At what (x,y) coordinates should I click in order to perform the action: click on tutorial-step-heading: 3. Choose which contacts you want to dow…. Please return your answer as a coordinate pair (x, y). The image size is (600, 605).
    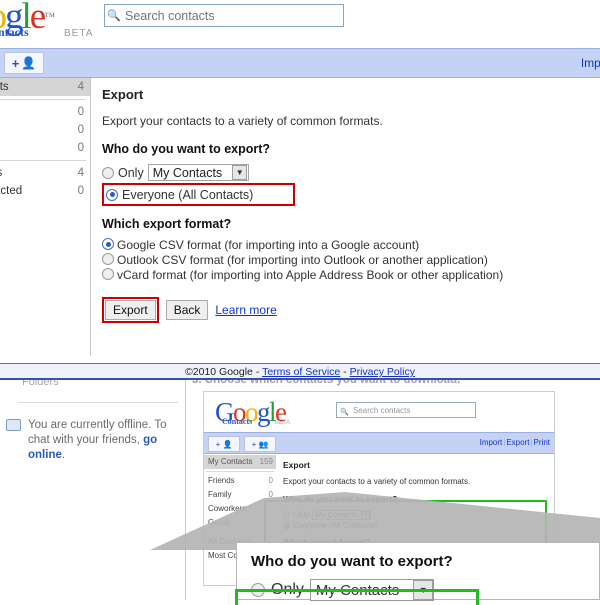
    Looking at the image, I should click on (326, 383).